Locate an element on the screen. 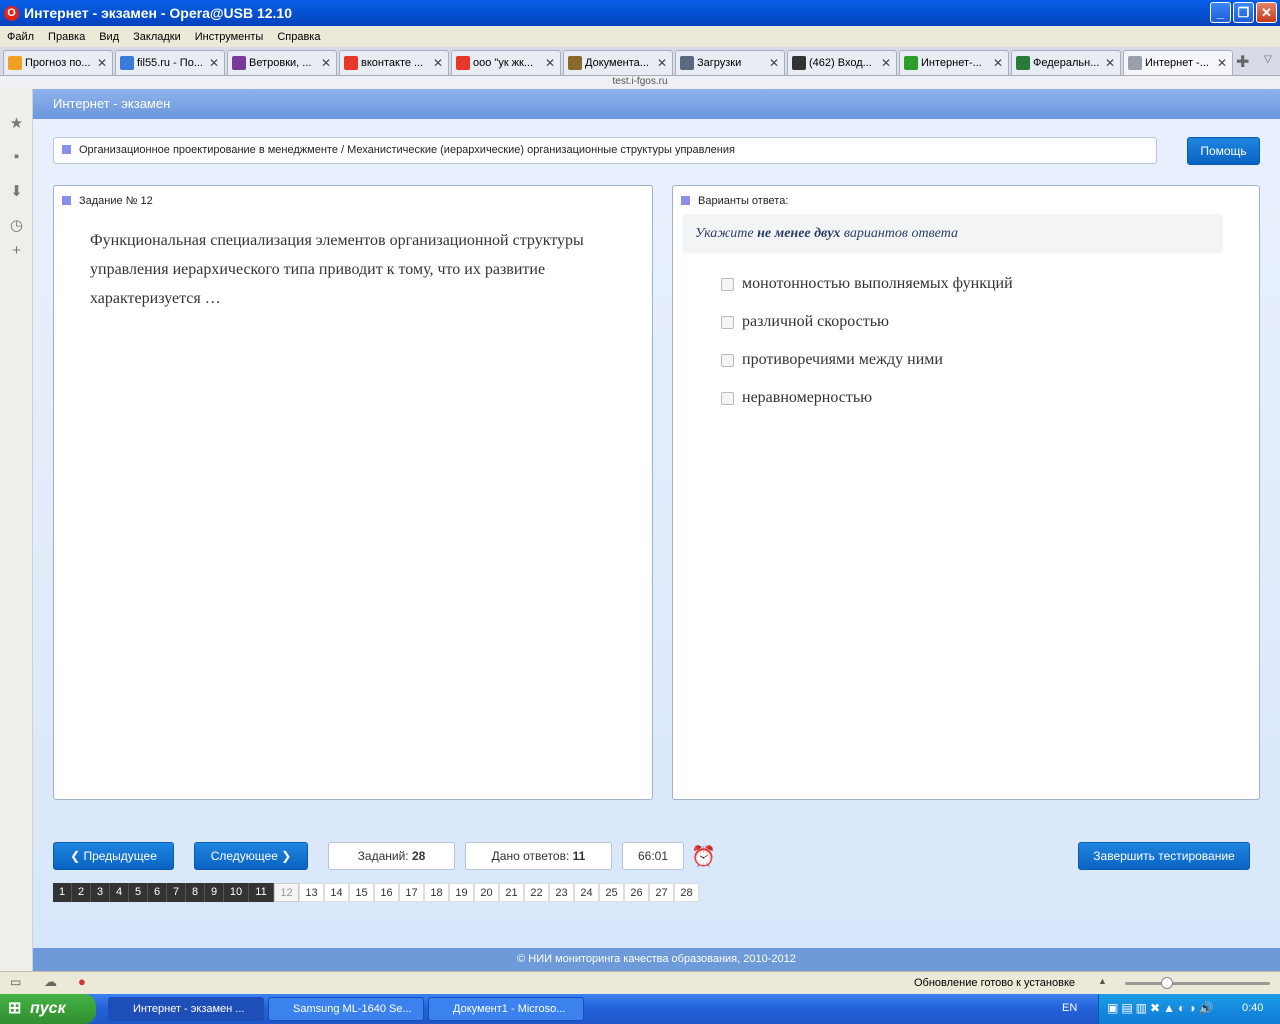 This screenshot has width=1280, height=1024. zoom-slider is located at coordinates (1197, 983).